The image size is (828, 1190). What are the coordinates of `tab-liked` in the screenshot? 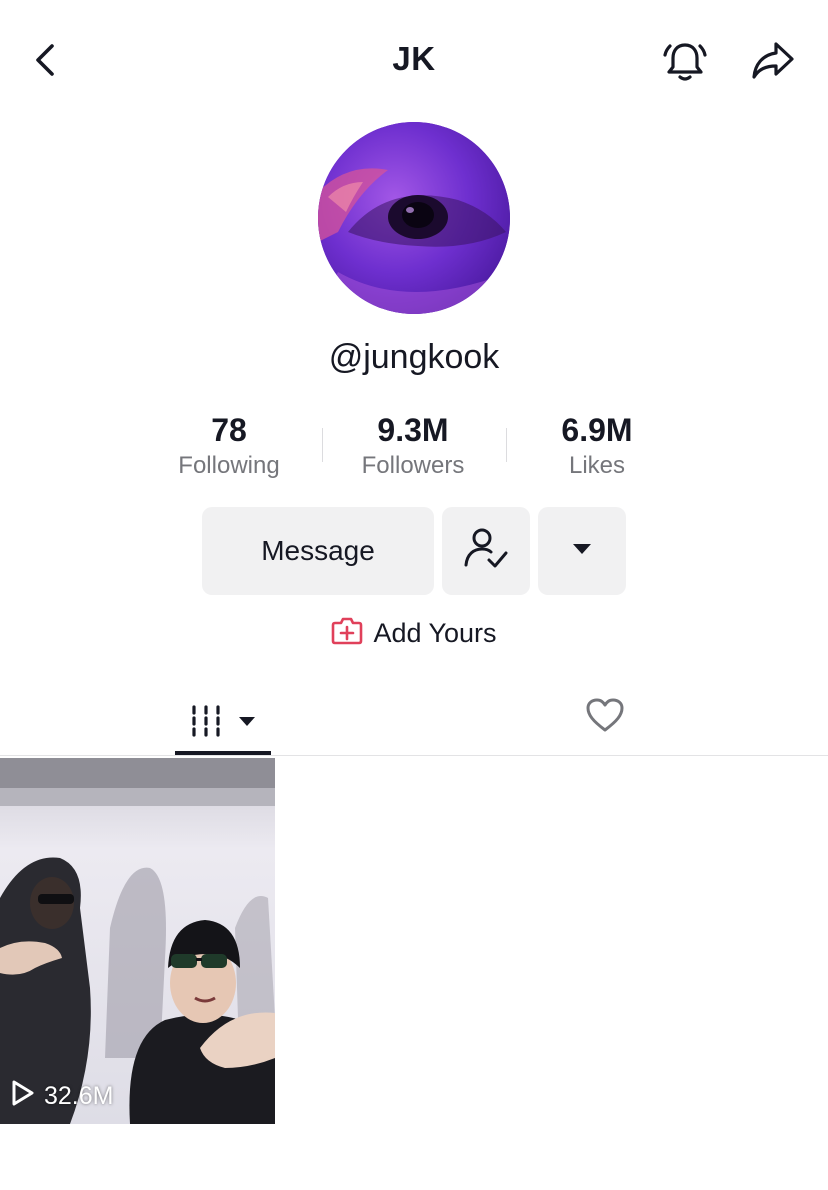 It's located at (605, 717).